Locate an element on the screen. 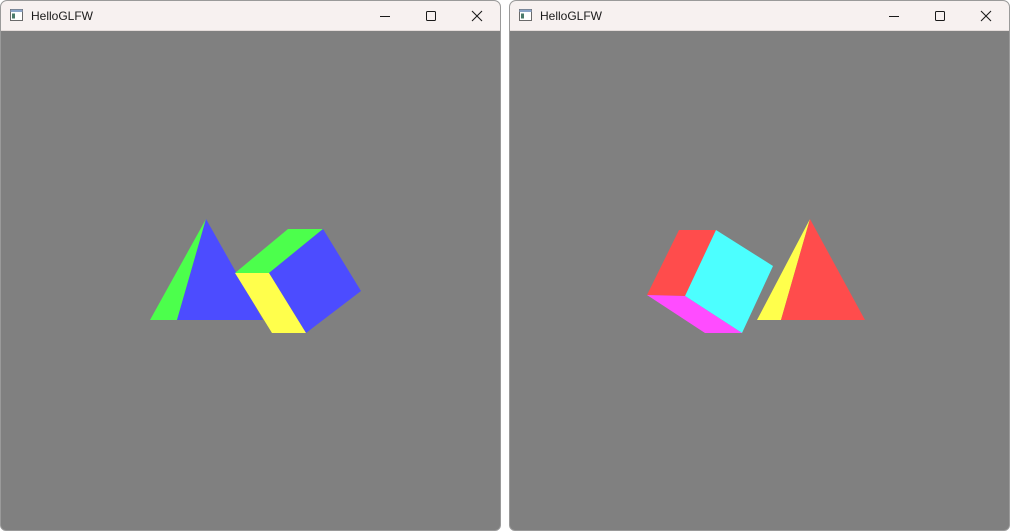 This screenshot has width=1011, height=532. pyramid is located at coordinates (811, 269).